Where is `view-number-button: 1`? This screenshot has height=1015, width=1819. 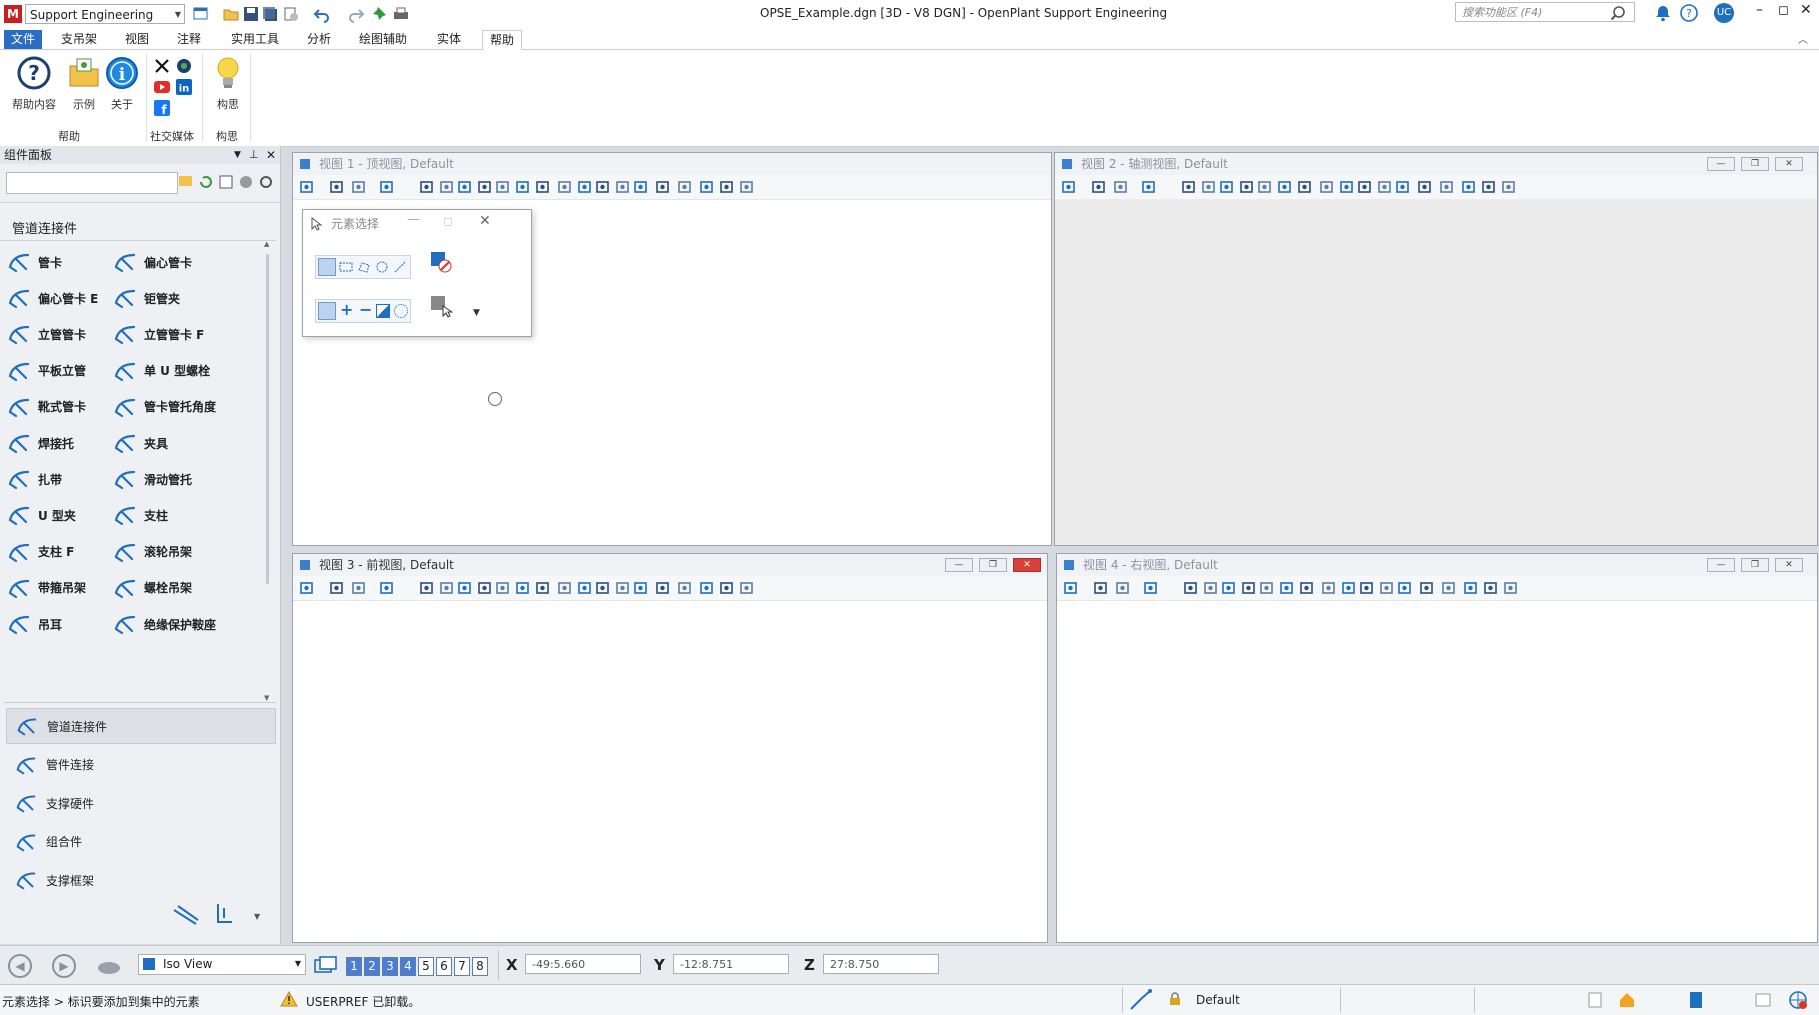
view-number-button: 1 is located at coordinates (354, 966).